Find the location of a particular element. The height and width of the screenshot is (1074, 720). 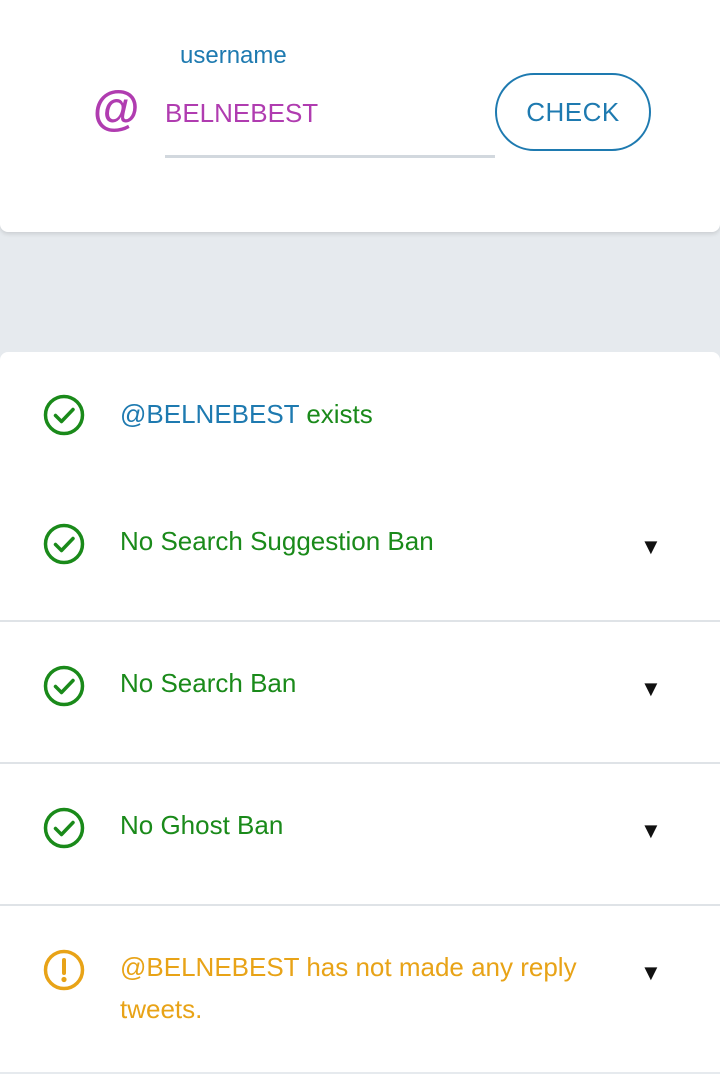

exists-suffix: exists is located at coordinates (336, 414).